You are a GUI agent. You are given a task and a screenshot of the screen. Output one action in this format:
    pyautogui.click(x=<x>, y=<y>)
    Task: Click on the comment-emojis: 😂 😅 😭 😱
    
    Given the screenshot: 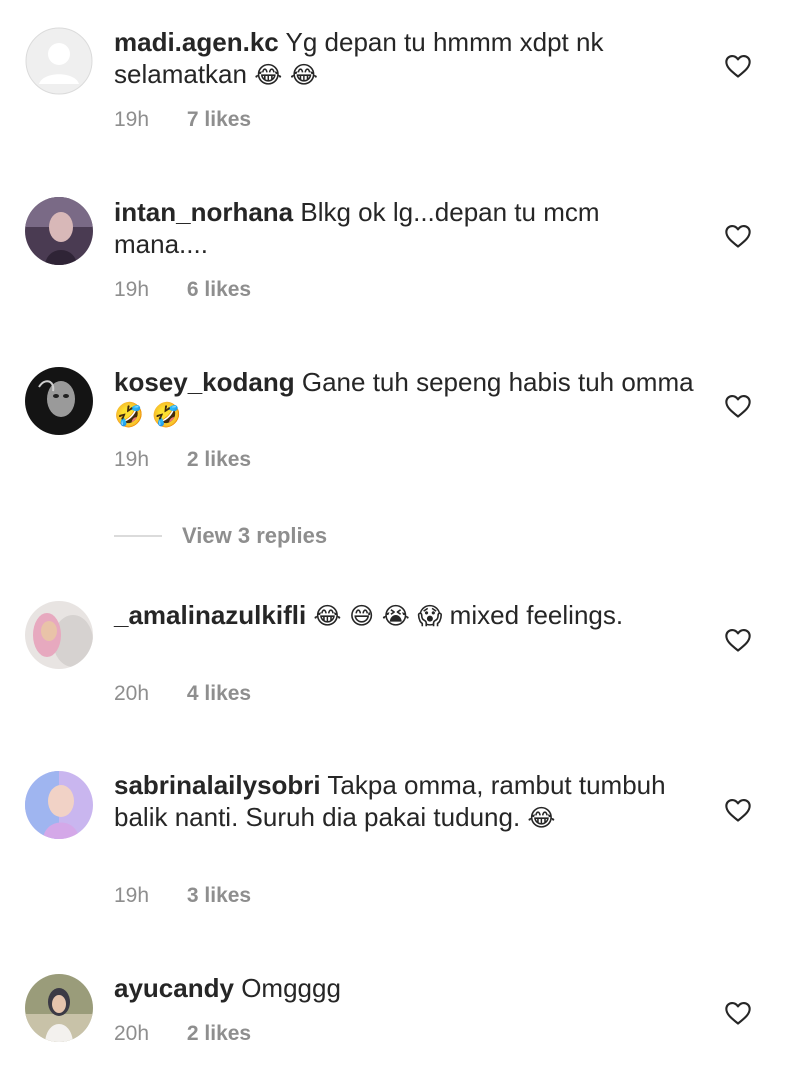 What is the action you would take?
    pyautogui.click(x=378, y=616)
    